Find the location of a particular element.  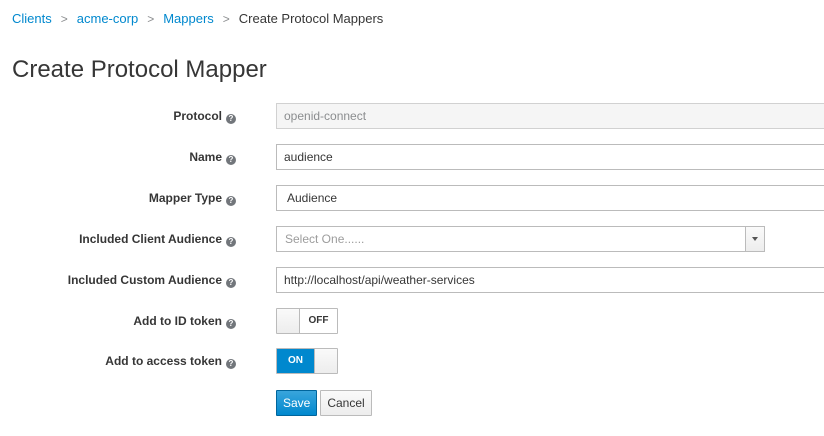

protocol-field: openid-connect is located at coordinates (550, 116).